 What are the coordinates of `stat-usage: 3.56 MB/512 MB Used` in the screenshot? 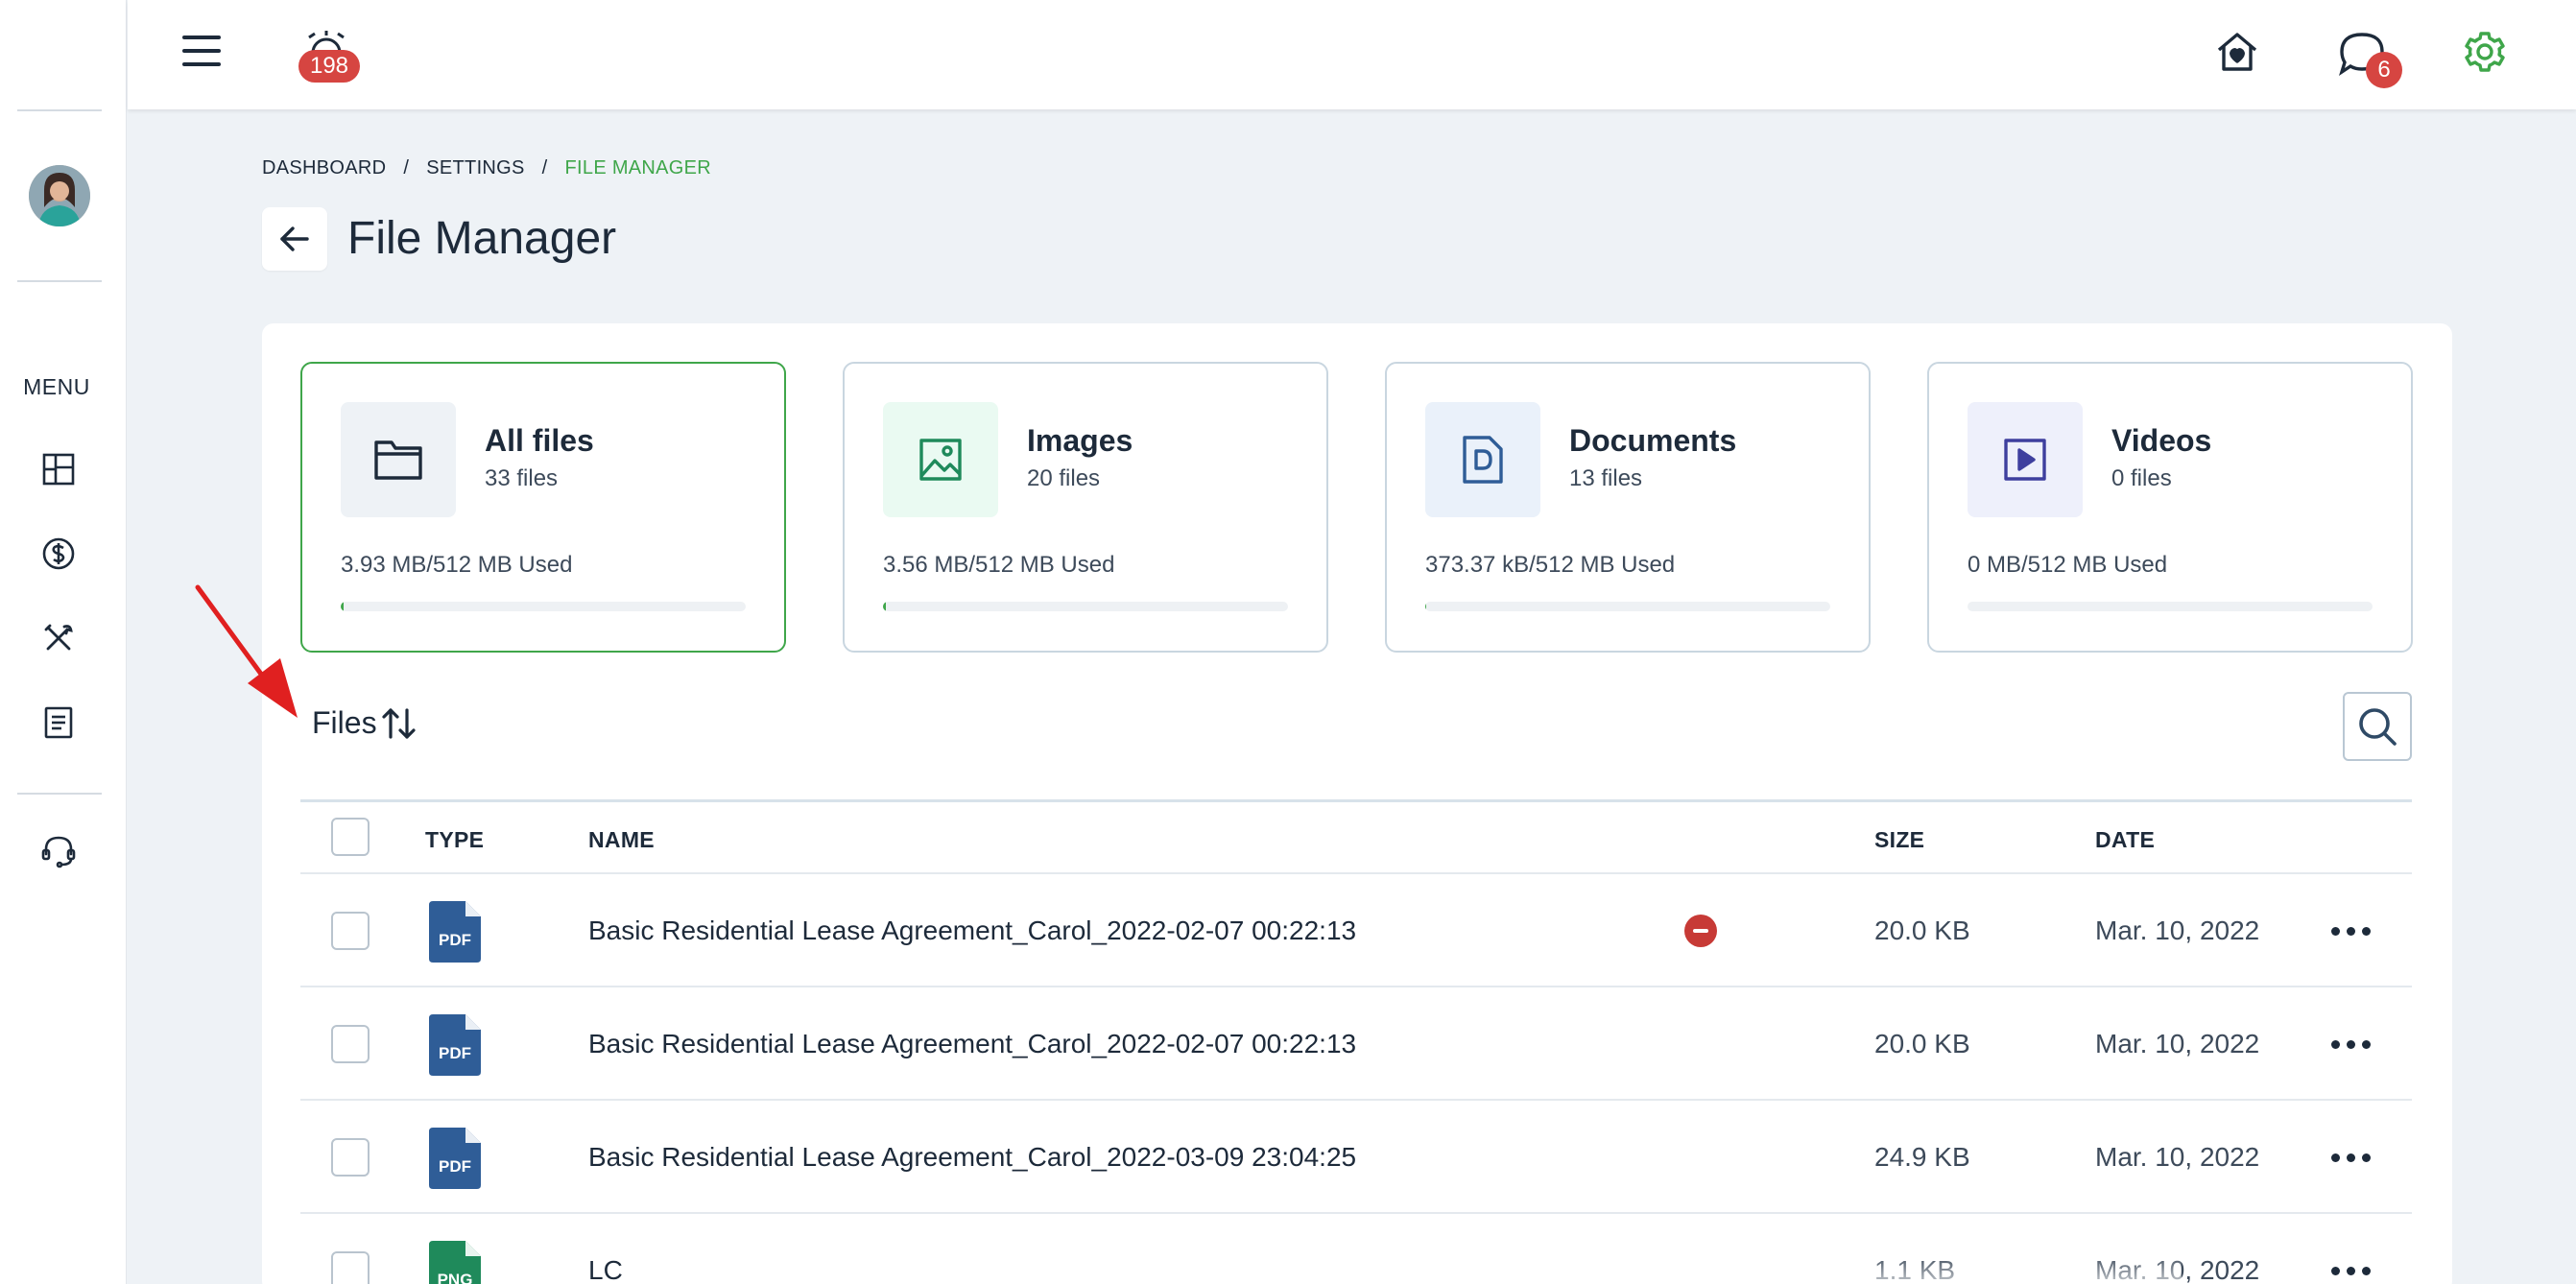 It's located at (999, 565).